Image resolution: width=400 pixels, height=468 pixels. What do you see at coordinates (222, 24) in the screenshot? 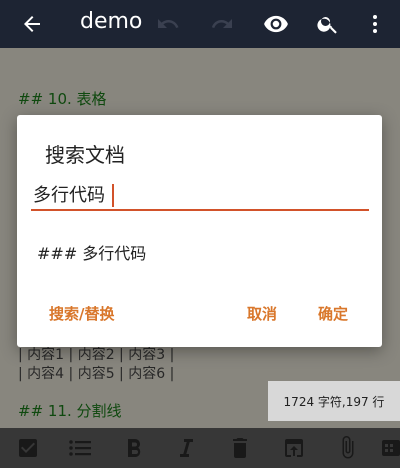
I see `redo-icon` at bounding box center [222, 24].